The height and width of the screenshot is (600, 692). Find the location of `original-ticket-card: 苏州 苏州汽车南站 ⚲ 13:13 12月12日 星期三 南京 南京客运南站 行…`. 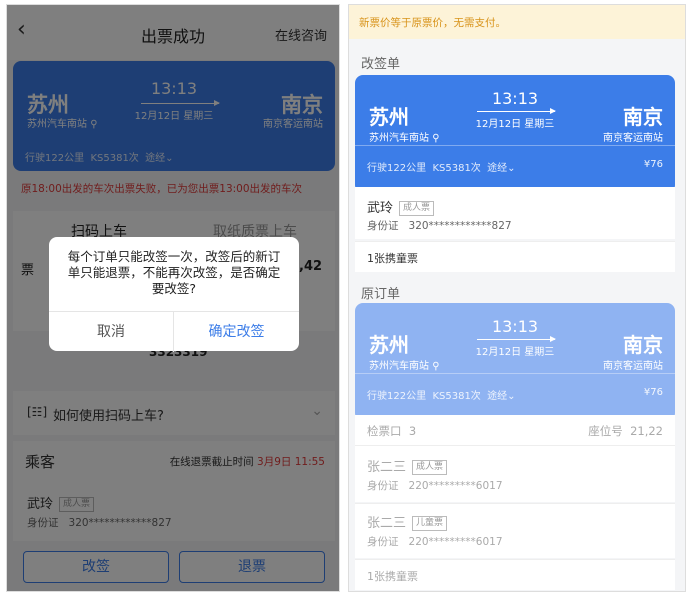

original-ticket-card: 苏州 苏州汽车南站 ⚲ 13:13 12月12日 星期三 南京 南京客运南站 行… is located at coordinates (515, 362).